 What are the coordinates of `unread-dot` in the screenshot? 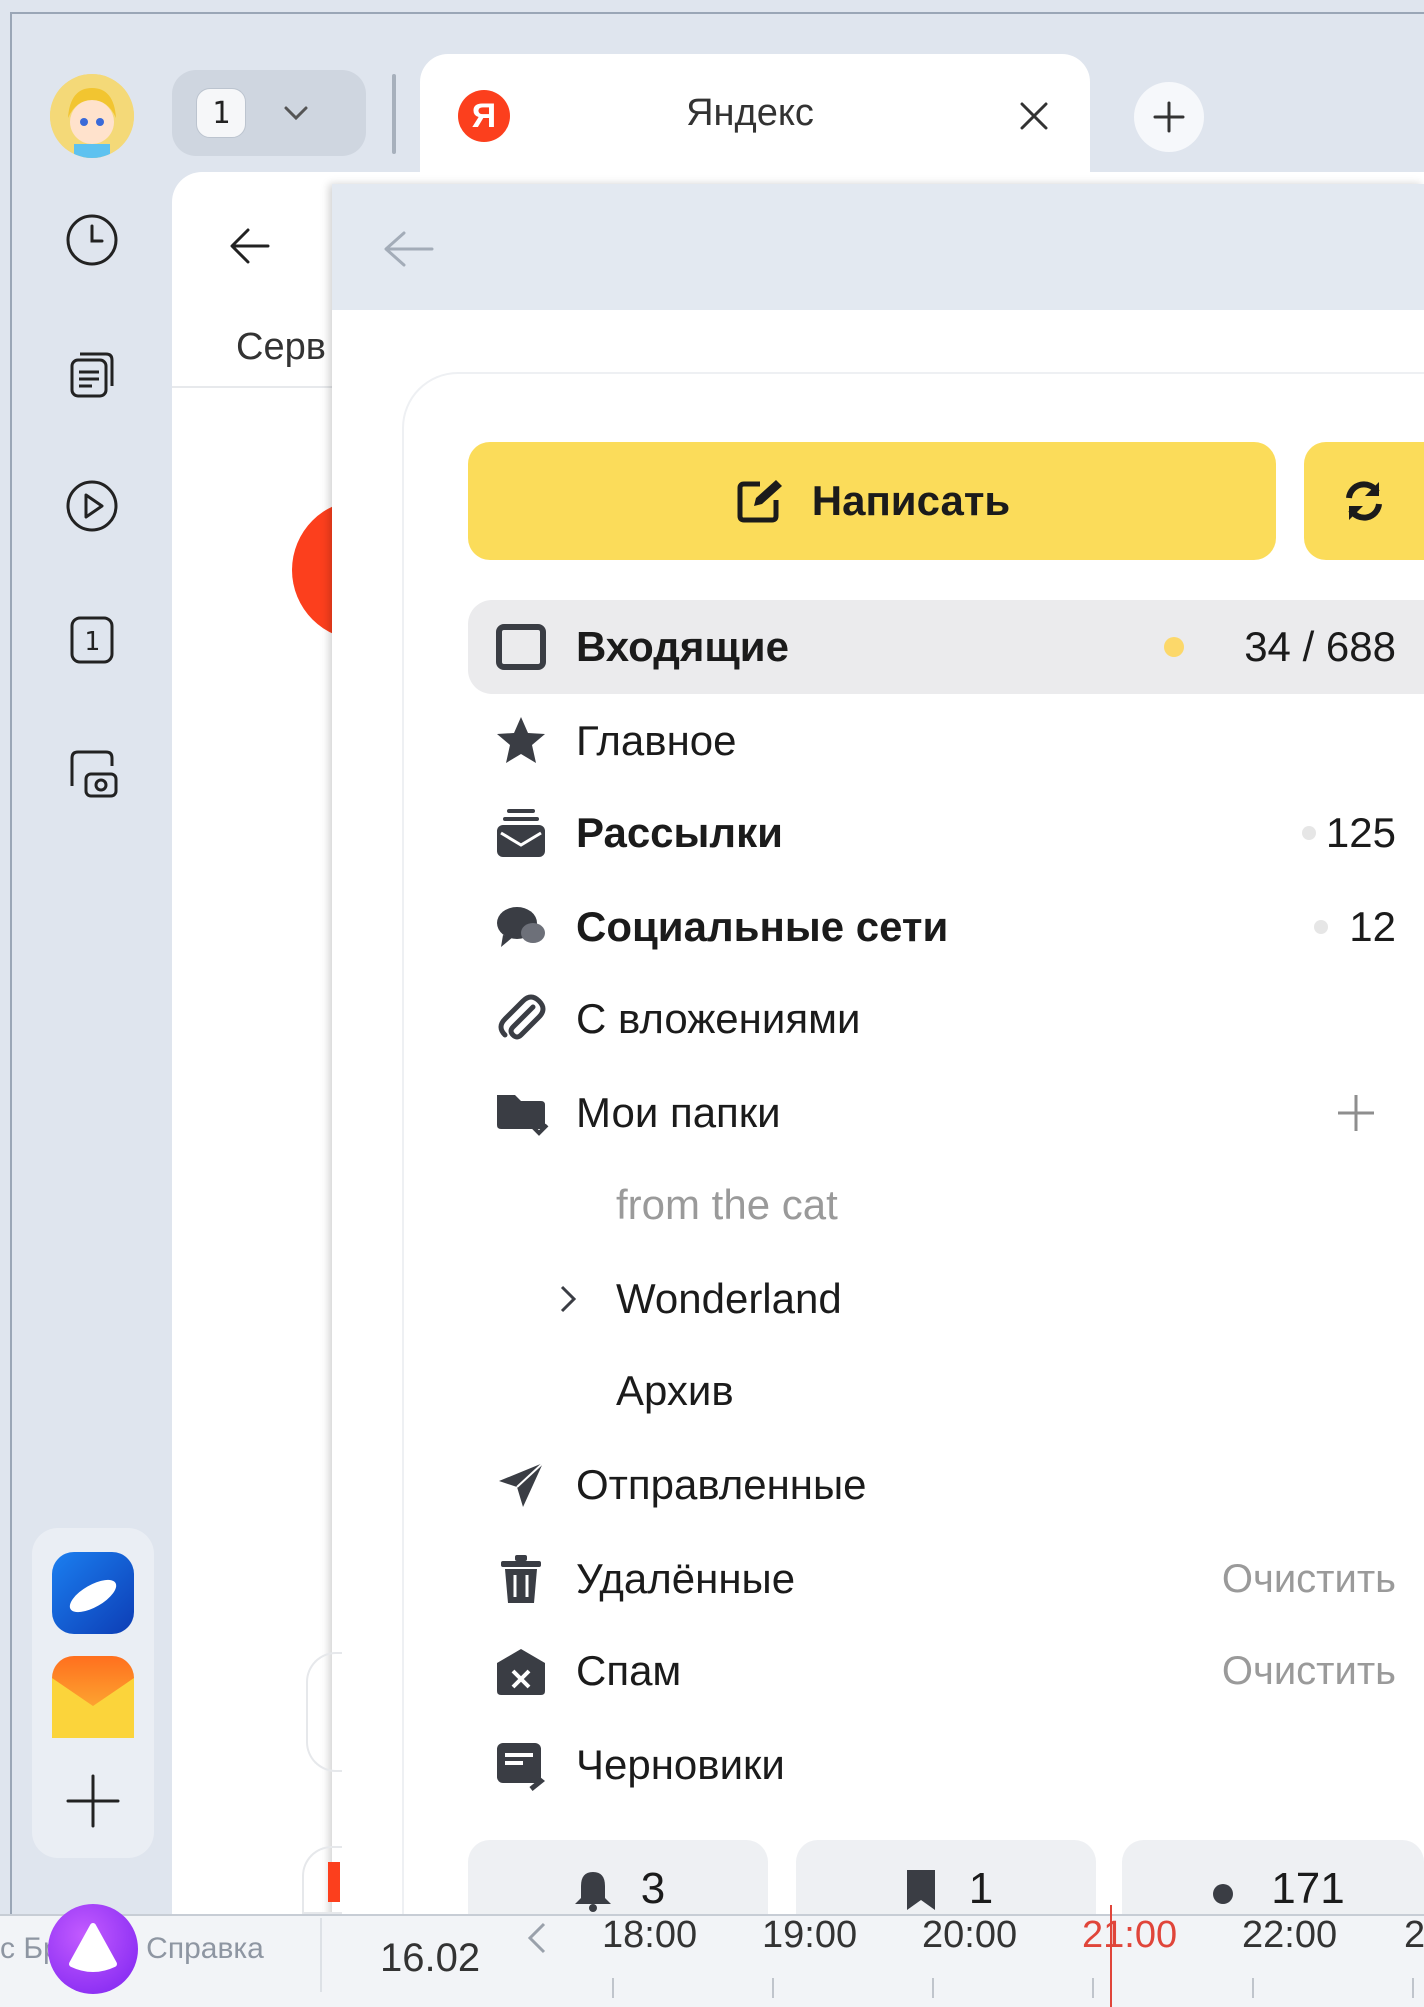 It's located at (1174, 647).